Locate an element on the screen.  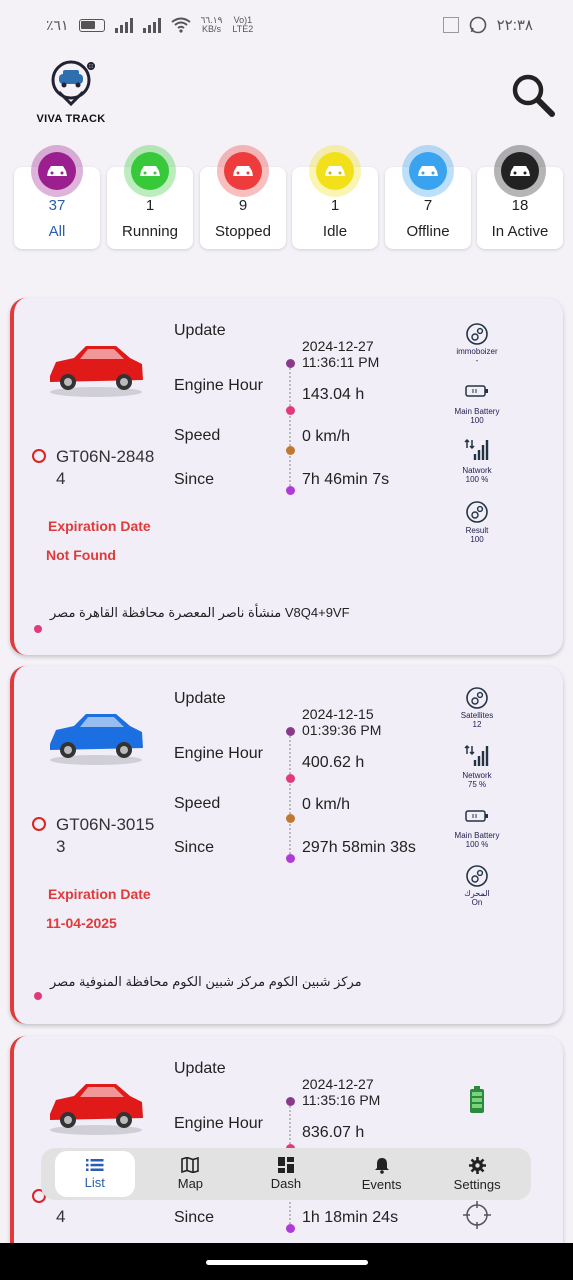
satellite-dial-icon is located at coordinates (477, 698).